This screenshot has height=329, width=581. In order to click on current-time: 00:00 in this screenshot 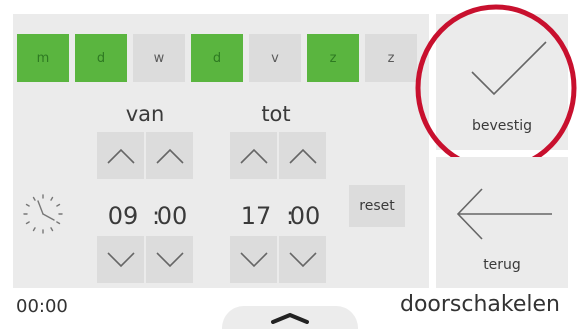, I will do `click(42, 306)`.